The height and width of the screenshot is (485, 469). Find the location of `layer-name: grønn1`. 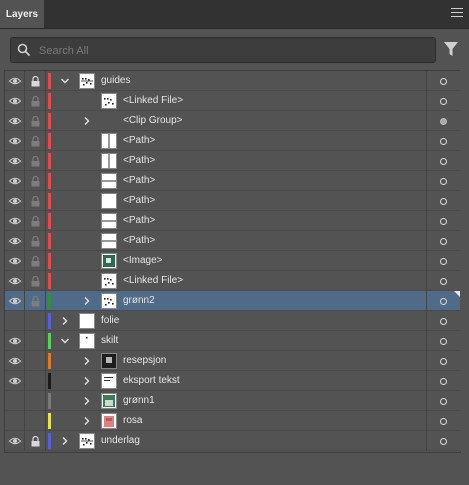

layer-name: grønn1 is located at coordinates (139, 401).